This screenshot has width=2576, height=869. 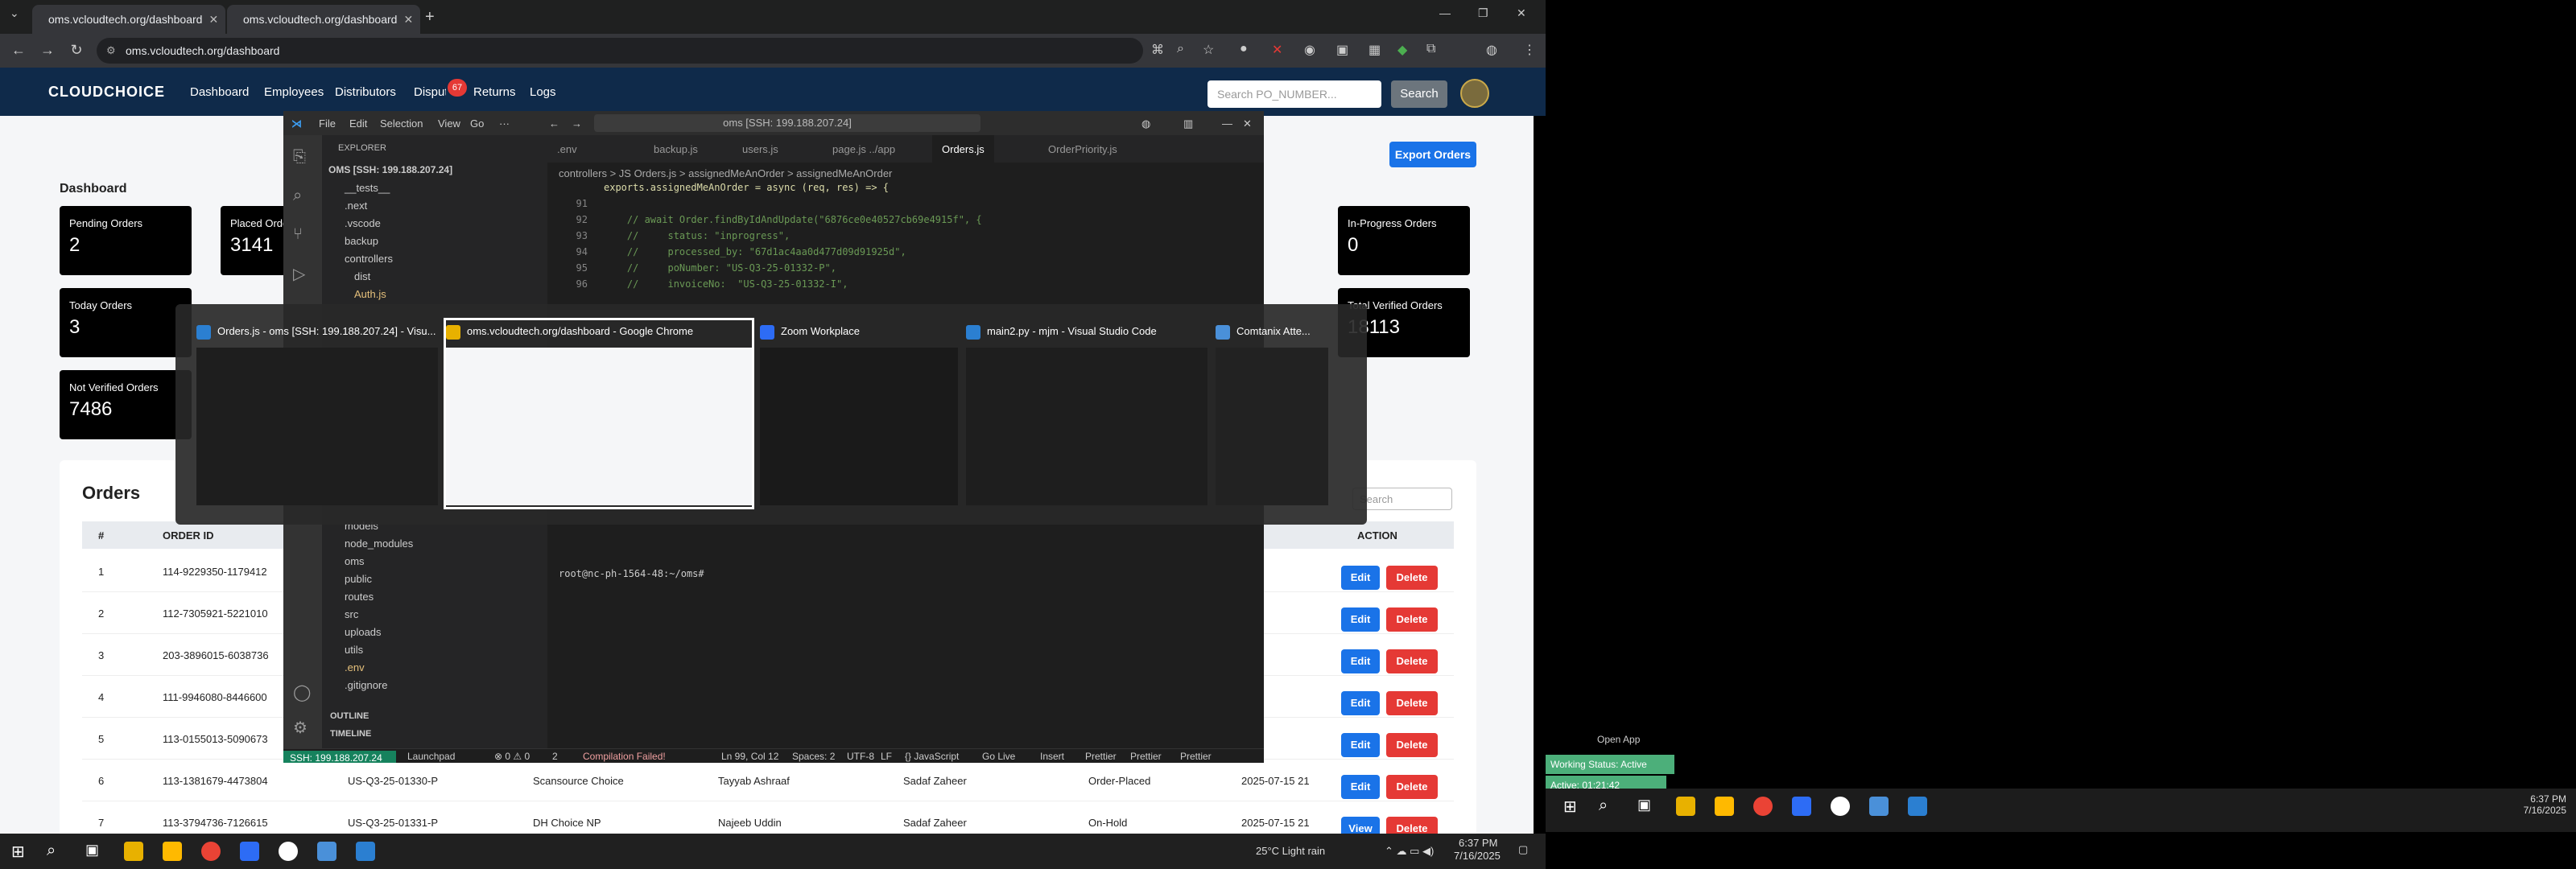 I want to click on nav-returns: Returns, so click(x=494, y=92).